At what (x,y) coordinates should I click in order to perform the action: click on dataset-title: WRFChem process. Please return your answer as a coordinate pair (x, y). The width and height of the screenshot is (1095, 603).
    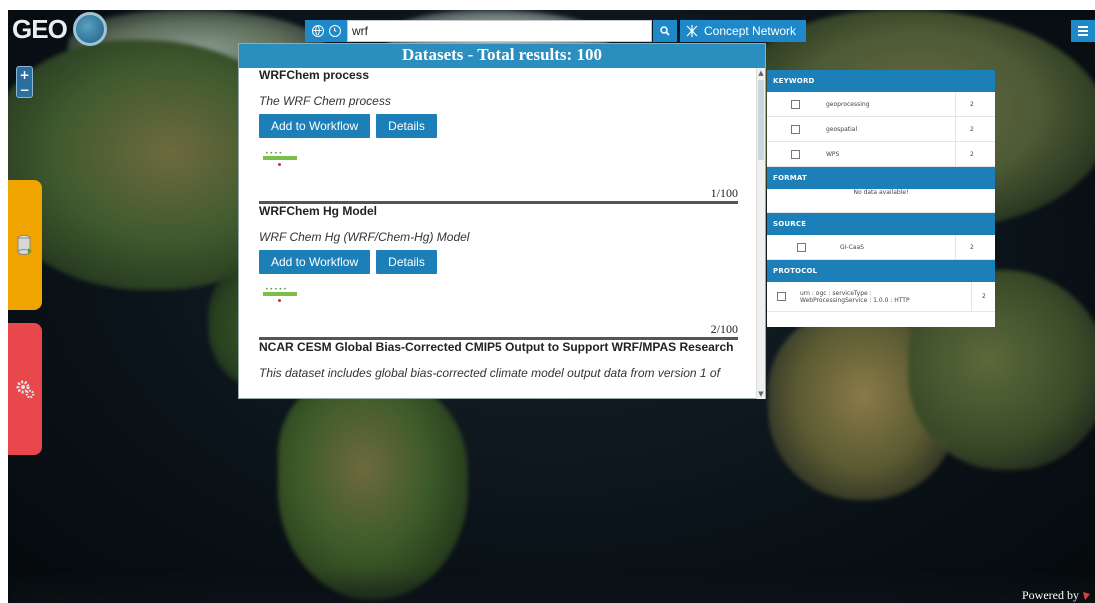
    Looking at the image, I should click on (498, 76).